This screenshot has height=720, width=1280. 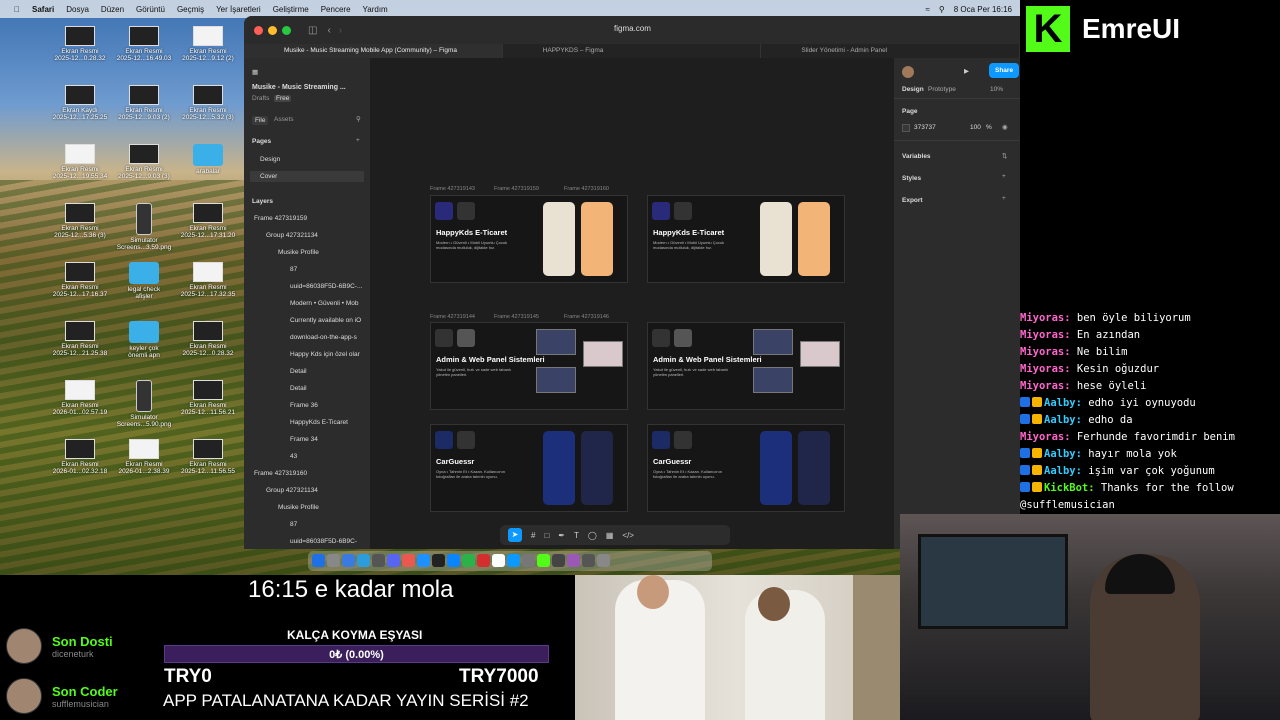 I want to click on vscode-icon, so click(x=423, y=560).